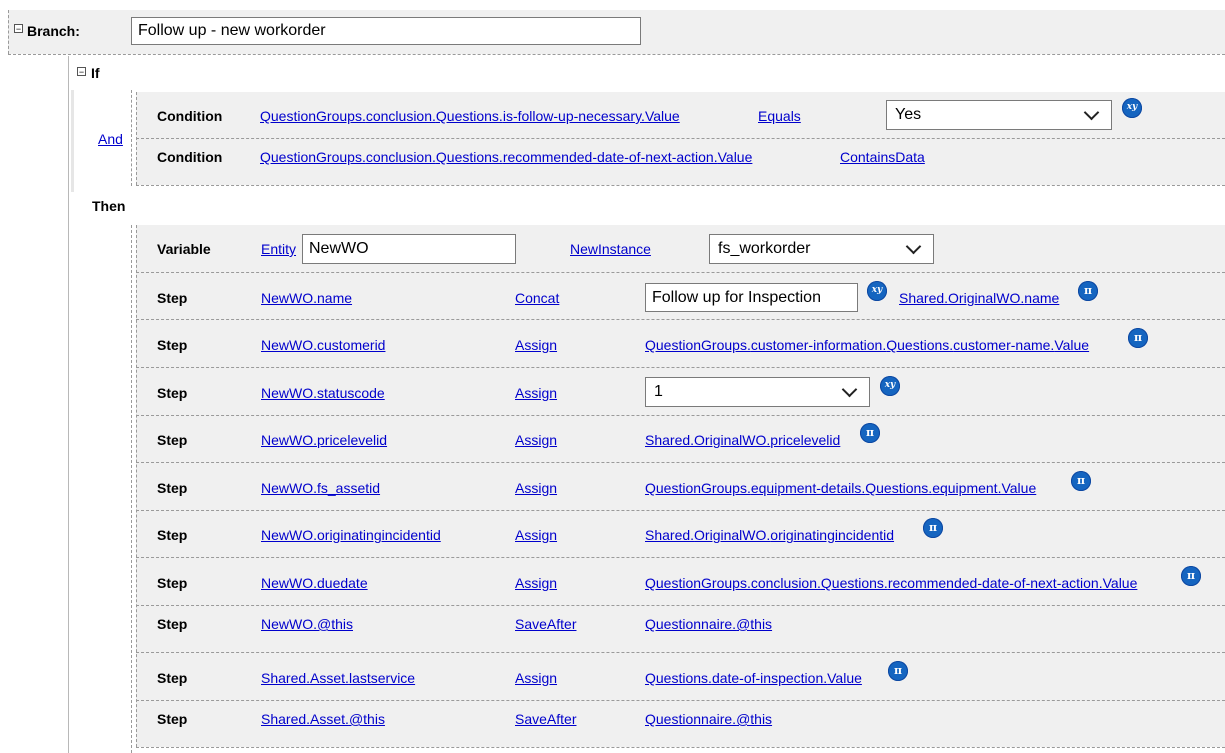 This screenshot has height=753, width=1225. Describe the element at coordinates (769, 678) in the screenshot. I see `path-segment: date-of-inspection.` at that location.